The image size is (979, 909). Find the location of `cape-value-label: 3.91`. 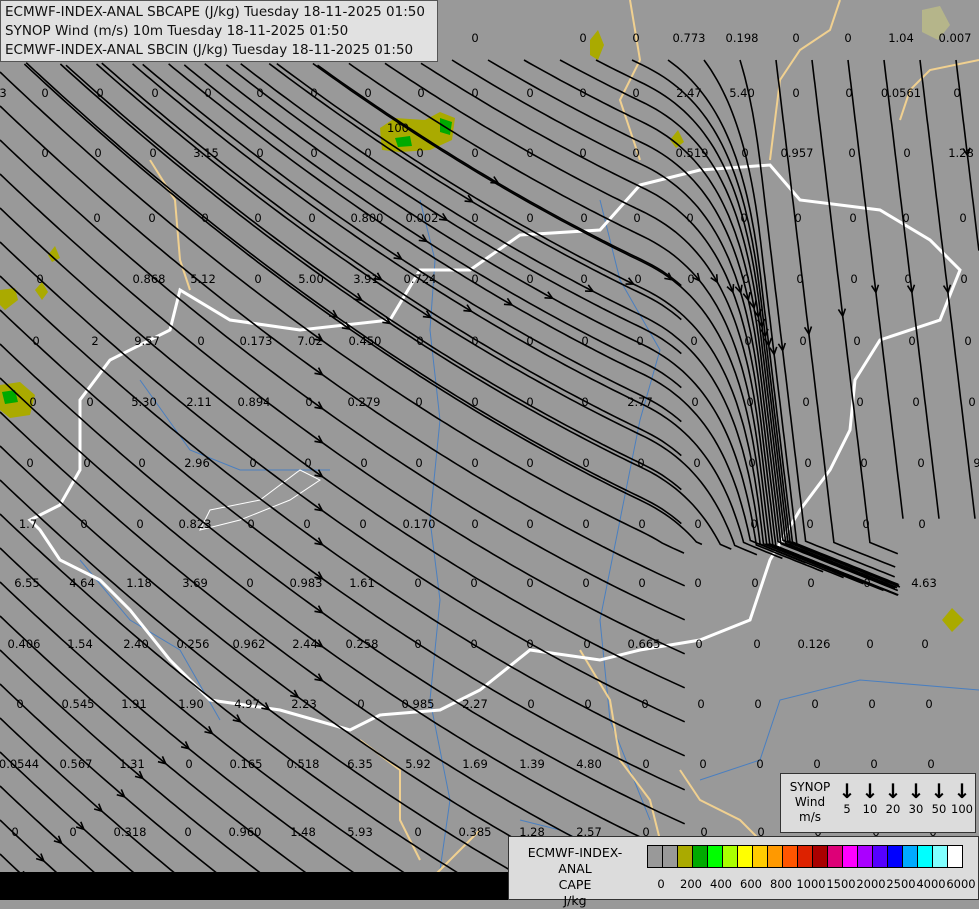

cape-value-label: 3.91 is located at coordinates (366, 279).